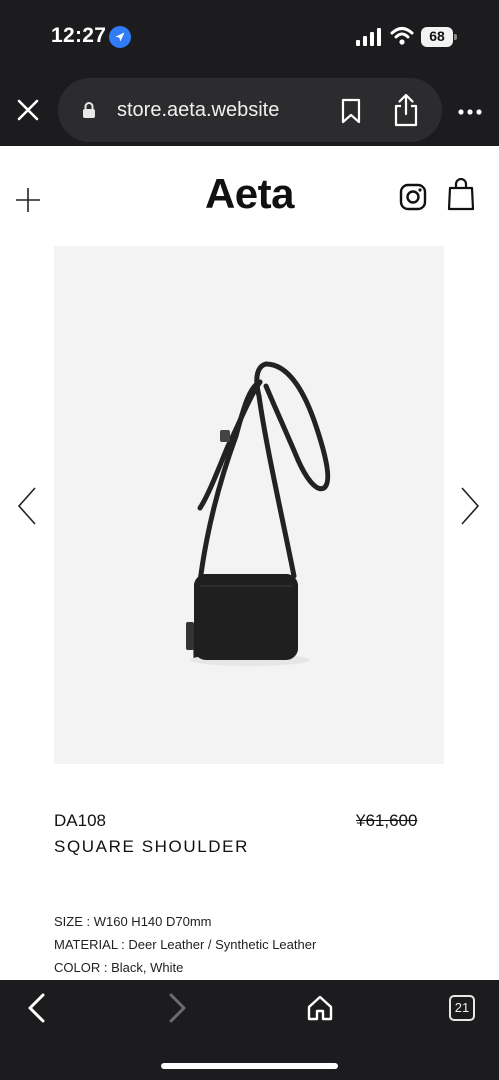  Describe the element at coordinates (320, 1008) in the screenshot. I see `home-icon` at that location.